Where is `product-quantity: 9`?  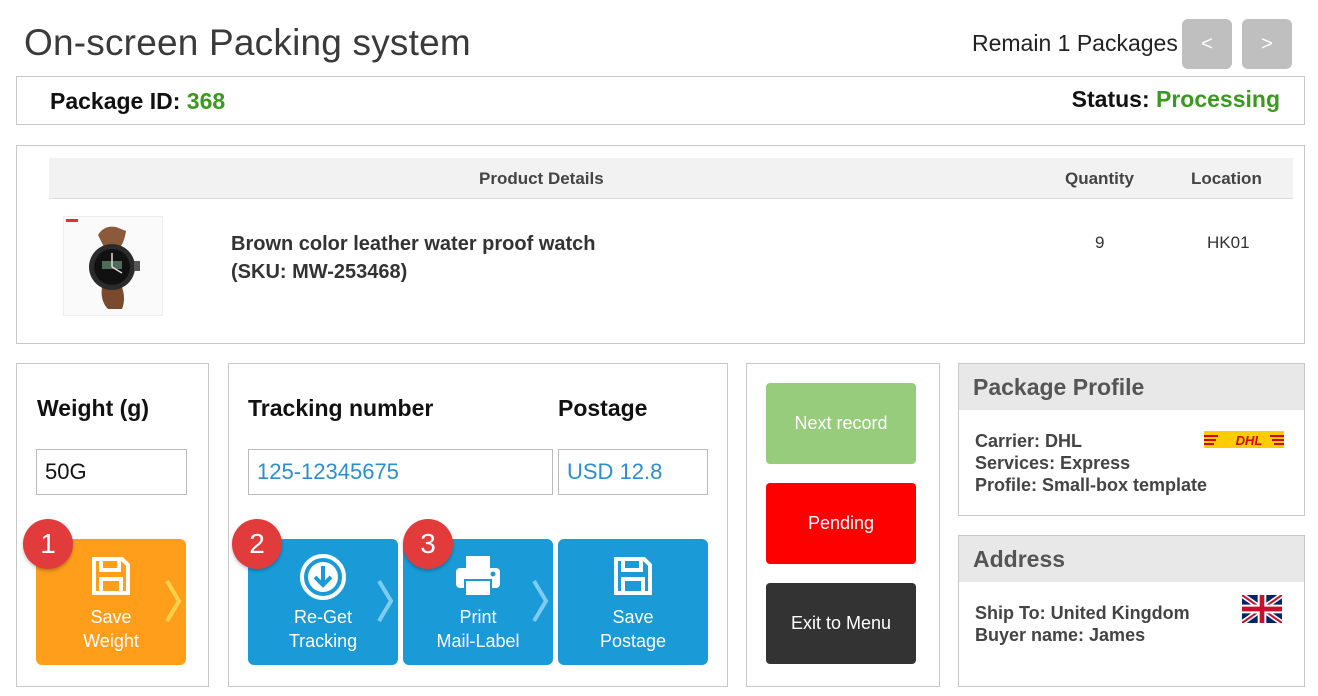
product-quantity: 9 is located at coordinates (1100, 242).